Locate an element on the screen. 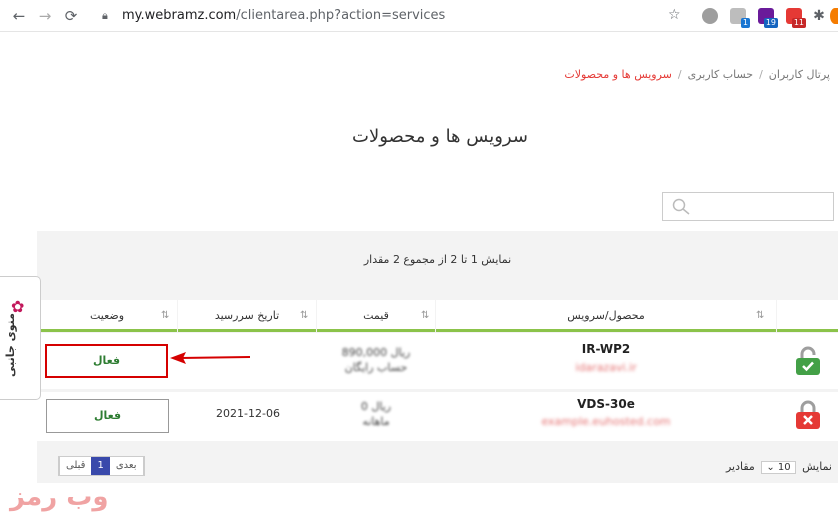 This screenshot has width=838, height=524. product-domain: example.euhosted.com is located at coordinates (606, 421).